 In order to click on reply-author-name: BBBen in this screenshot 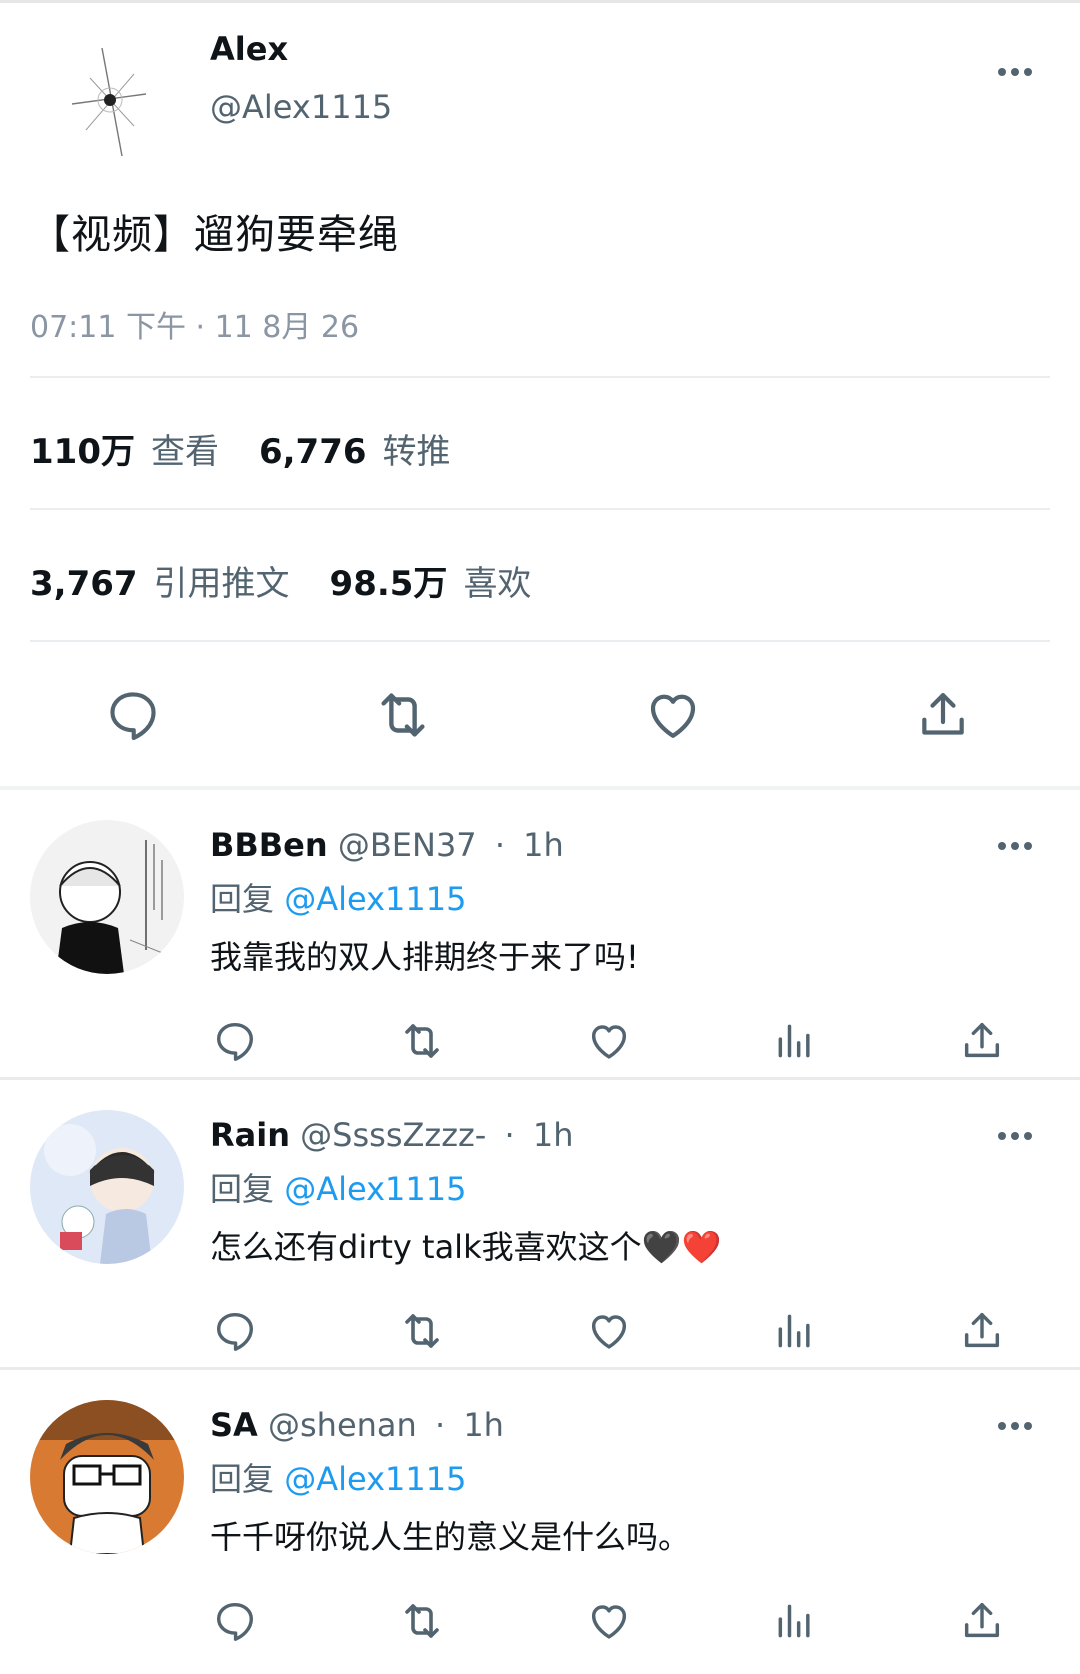, I will do `click(269, 845)`.